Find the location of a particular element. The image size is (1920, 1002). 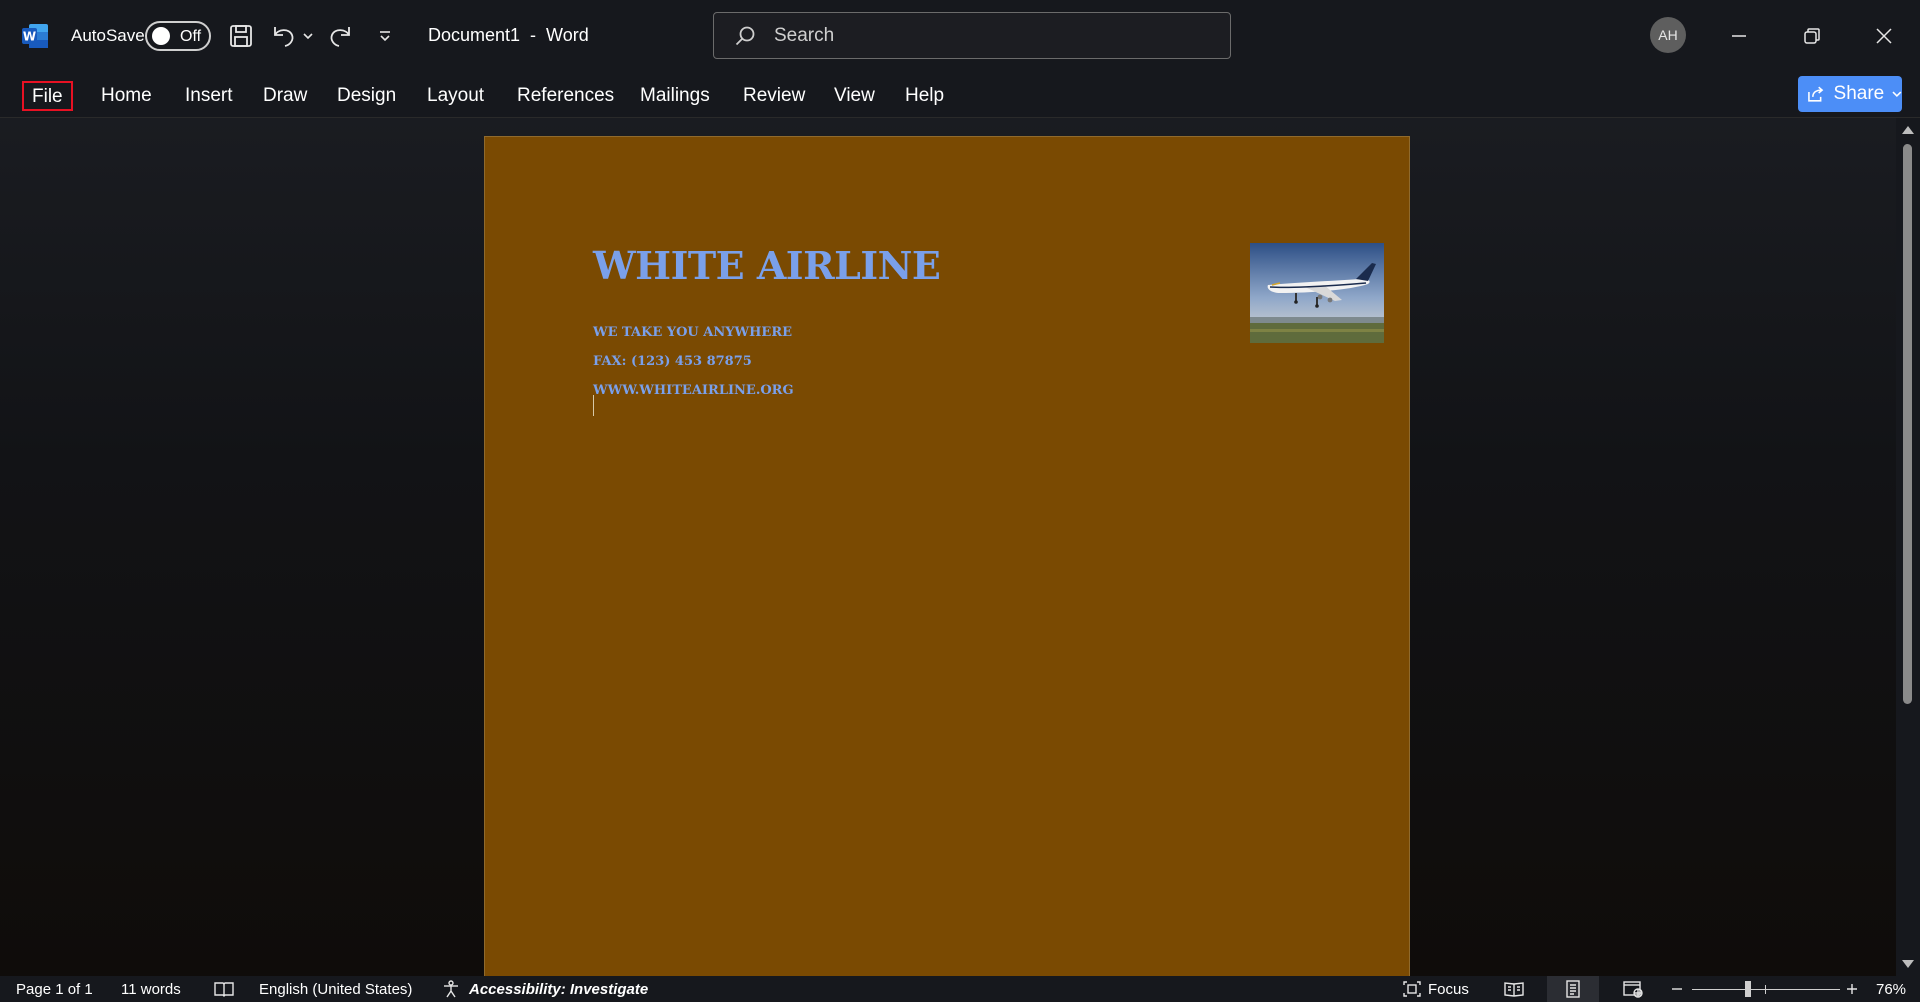

search-box is located at coordinates (972, 35).